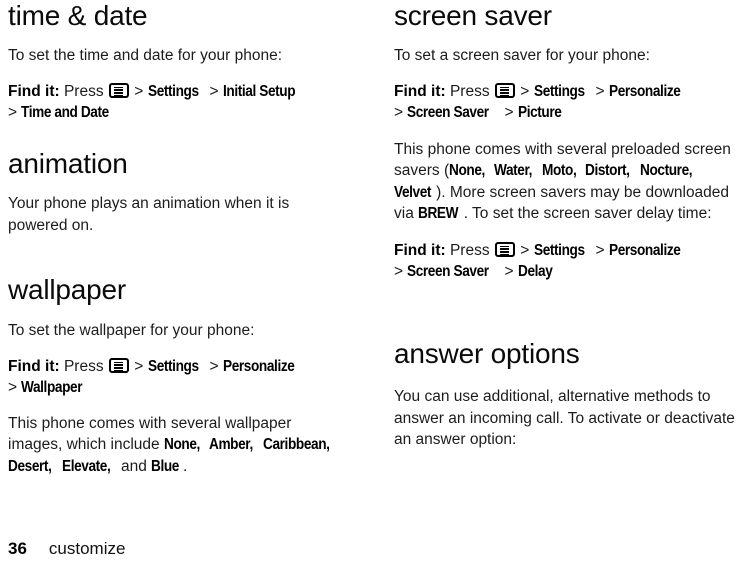 The width and height of the screenshot is (753, 565). I want to click on section-intro: To set the time and date for your phone:, so click(145, 55).